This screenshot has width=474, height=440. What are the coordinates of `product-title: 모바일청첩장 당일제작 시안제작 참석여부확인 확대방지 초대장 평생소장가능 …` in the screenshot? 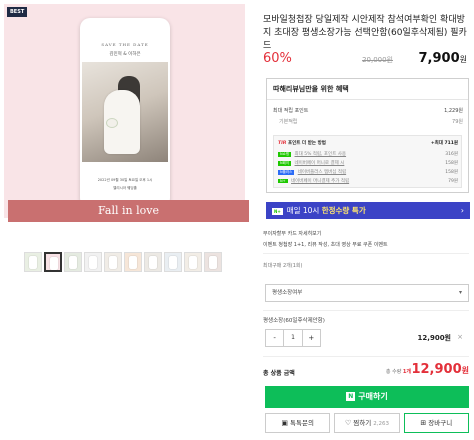 It's located at (365, 33).